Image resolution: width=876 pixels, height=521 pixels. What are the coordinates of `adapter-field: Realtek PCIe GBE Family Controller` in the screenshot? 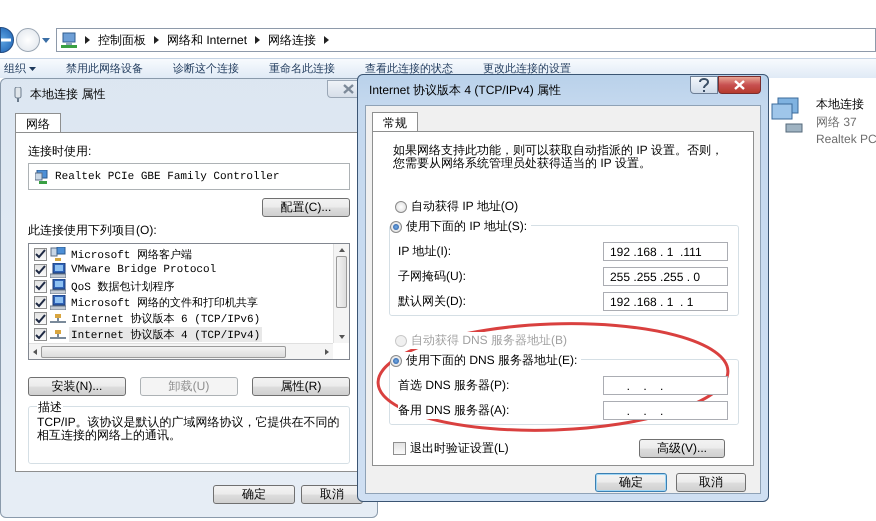 It's located at (189, 176).